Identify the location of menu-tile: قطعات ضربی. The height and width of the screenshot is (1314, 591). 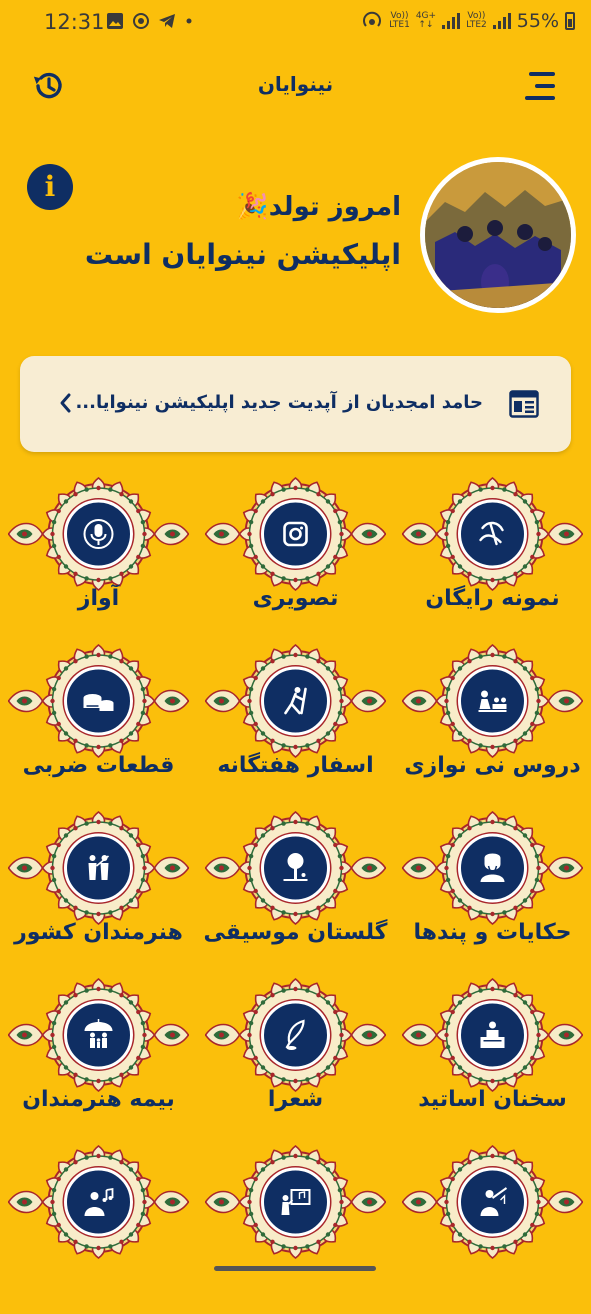
(98, 728).